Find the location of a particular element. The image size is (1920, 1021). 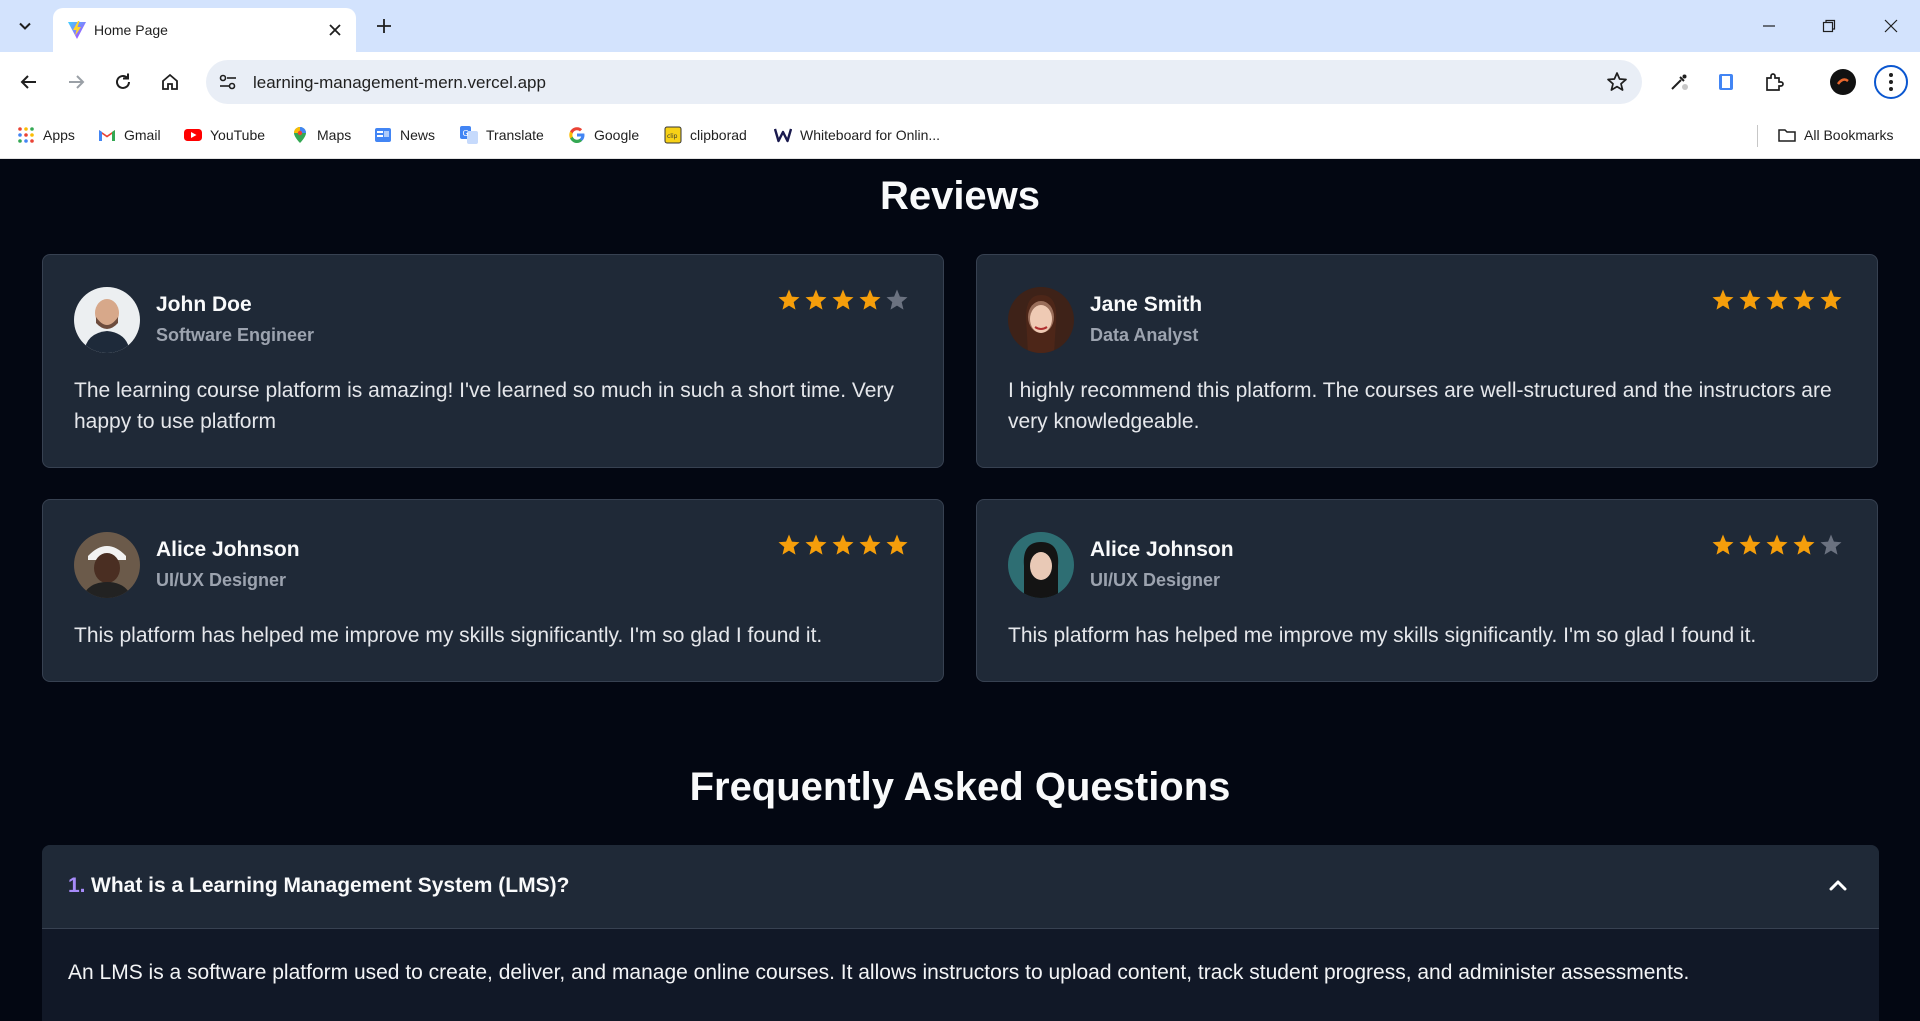

url-text: learning-management-mern.vercel.app is located at coordinates (399, 83).